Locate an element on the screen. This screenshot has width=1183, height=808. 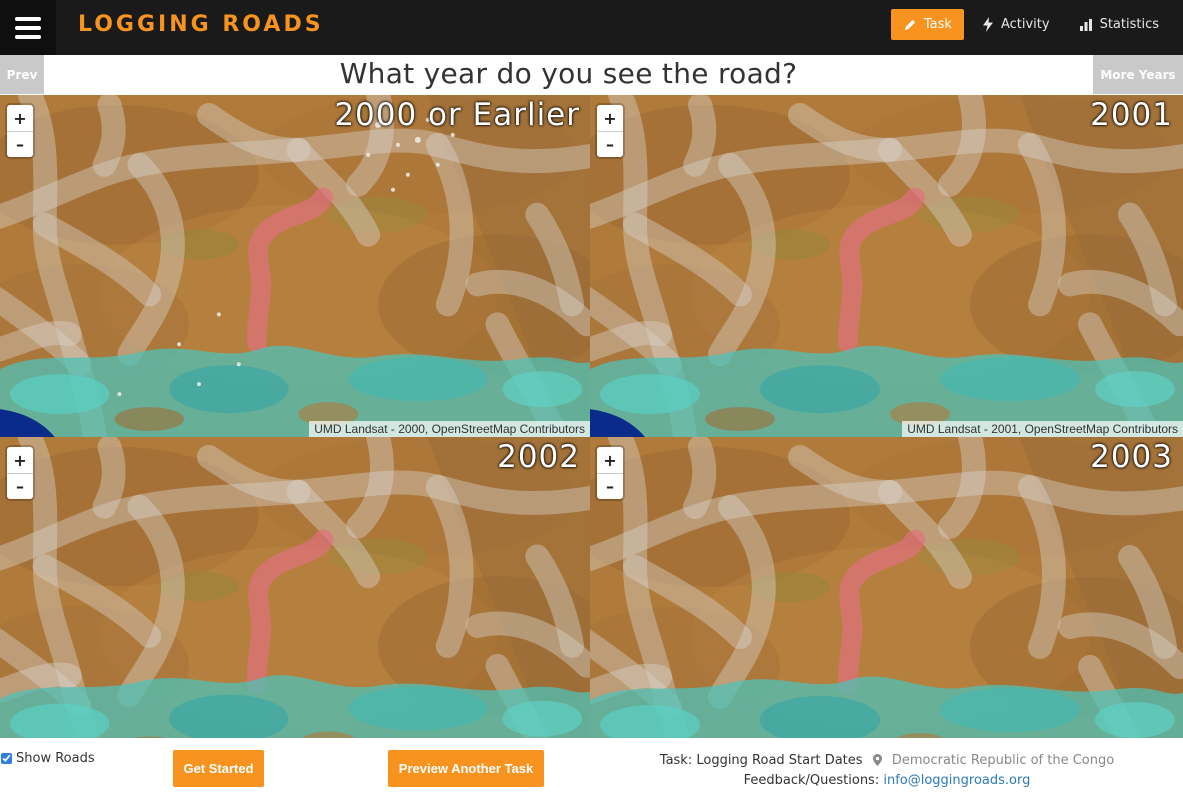
question-title: What year do you see the road? is located at coordinates (568, 73).